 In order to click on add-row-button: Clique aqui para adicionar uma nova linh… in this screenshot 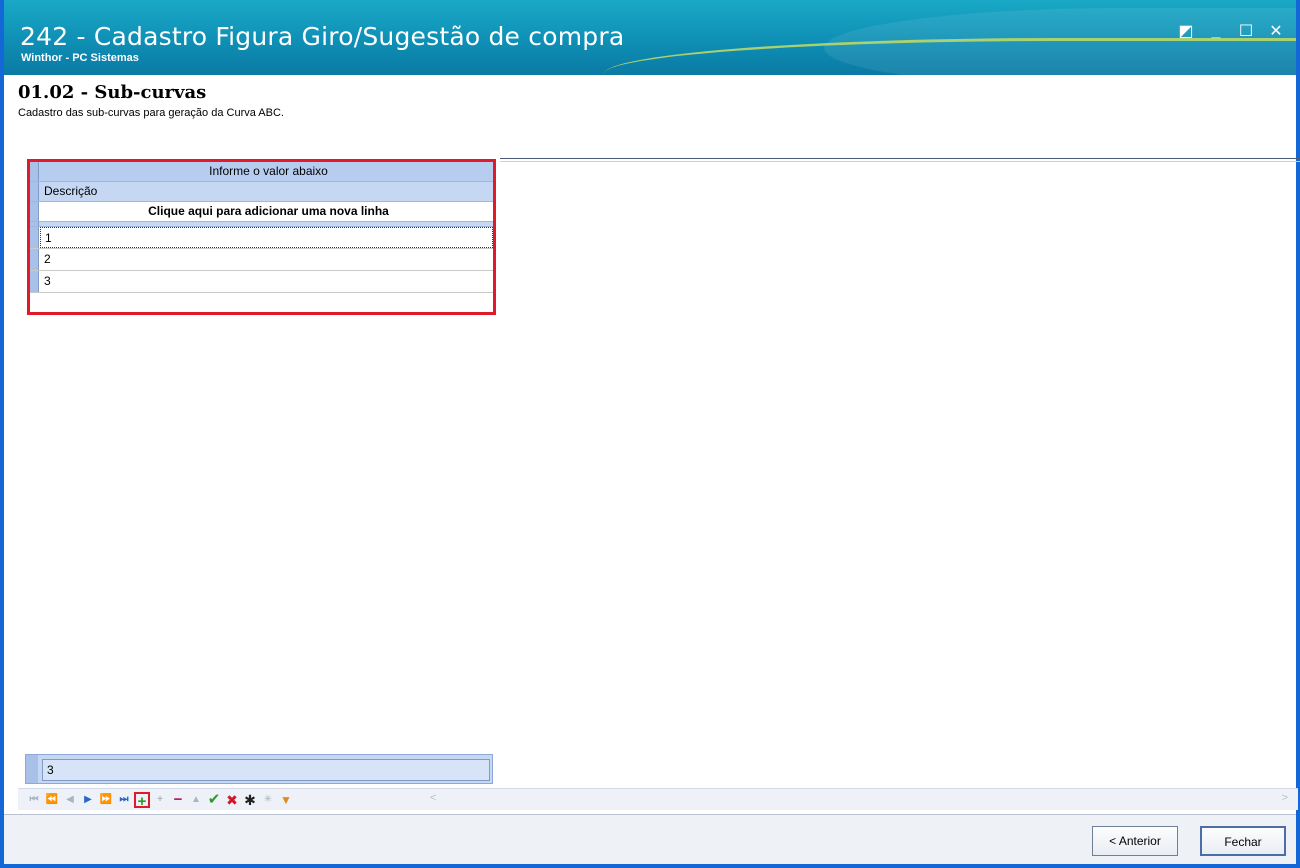, I will do `click(261, 212)`.